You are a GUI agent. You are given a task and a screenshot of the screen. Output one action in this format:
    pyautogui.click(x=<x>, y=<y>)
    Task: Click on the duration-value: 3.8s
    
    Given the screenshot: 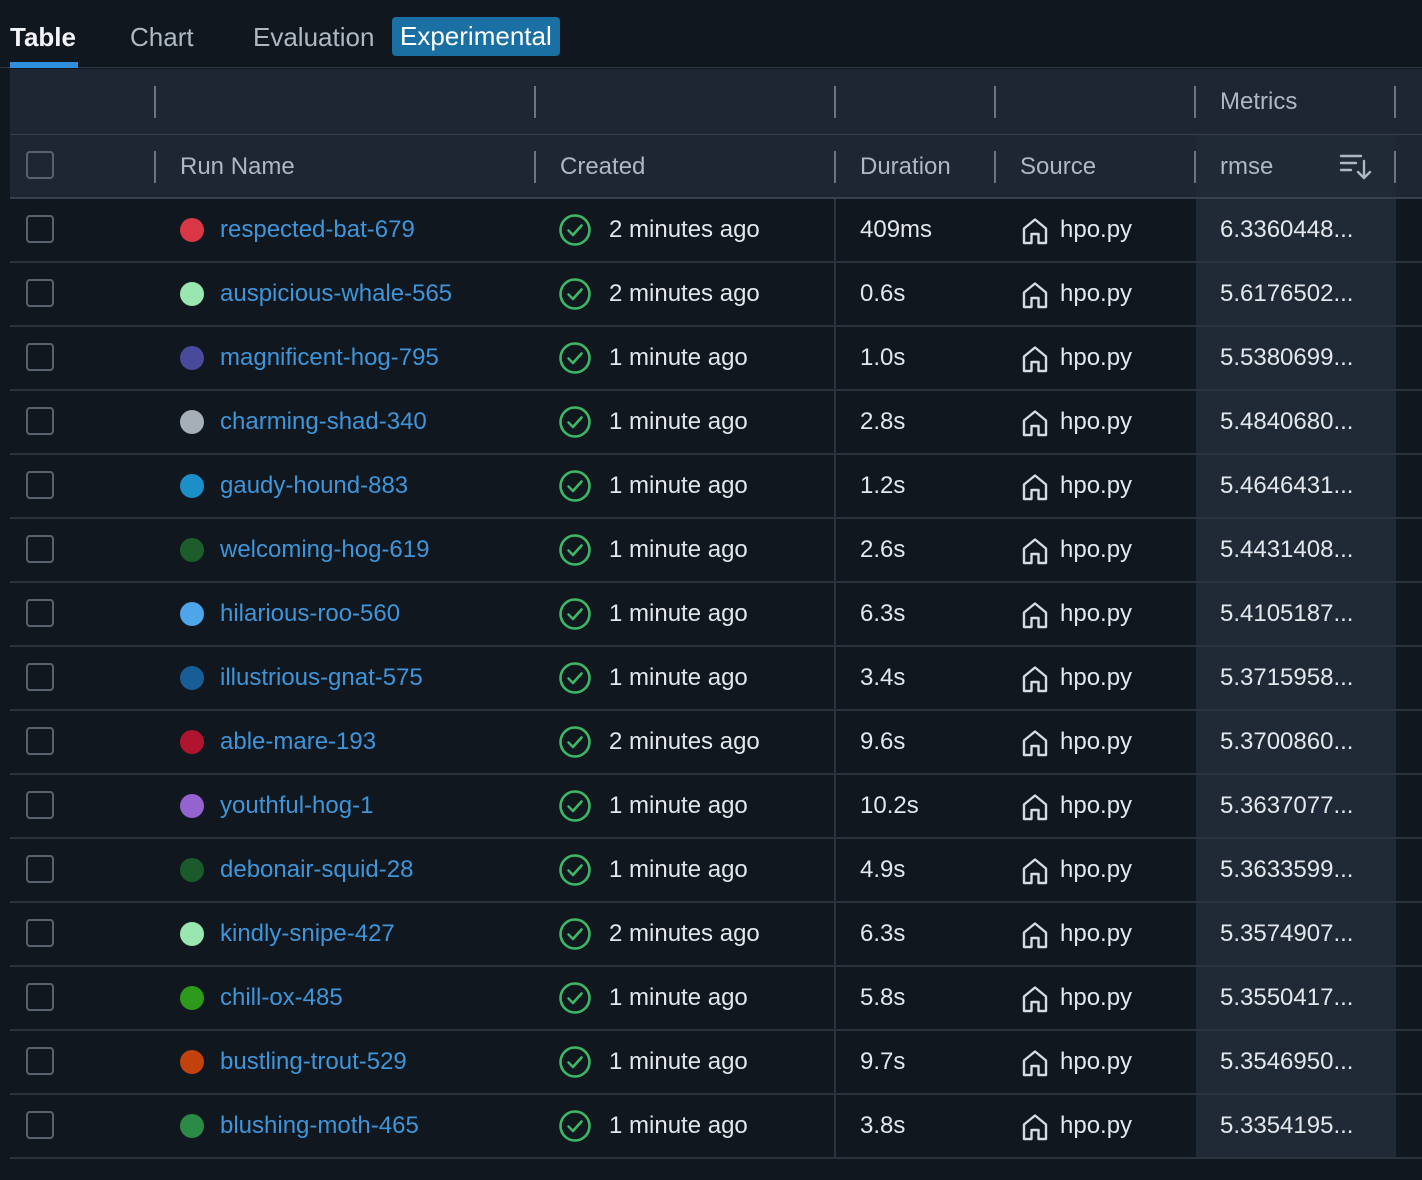 What is the action you would take?
    pyautogui.click(x=883, y=1125)
    